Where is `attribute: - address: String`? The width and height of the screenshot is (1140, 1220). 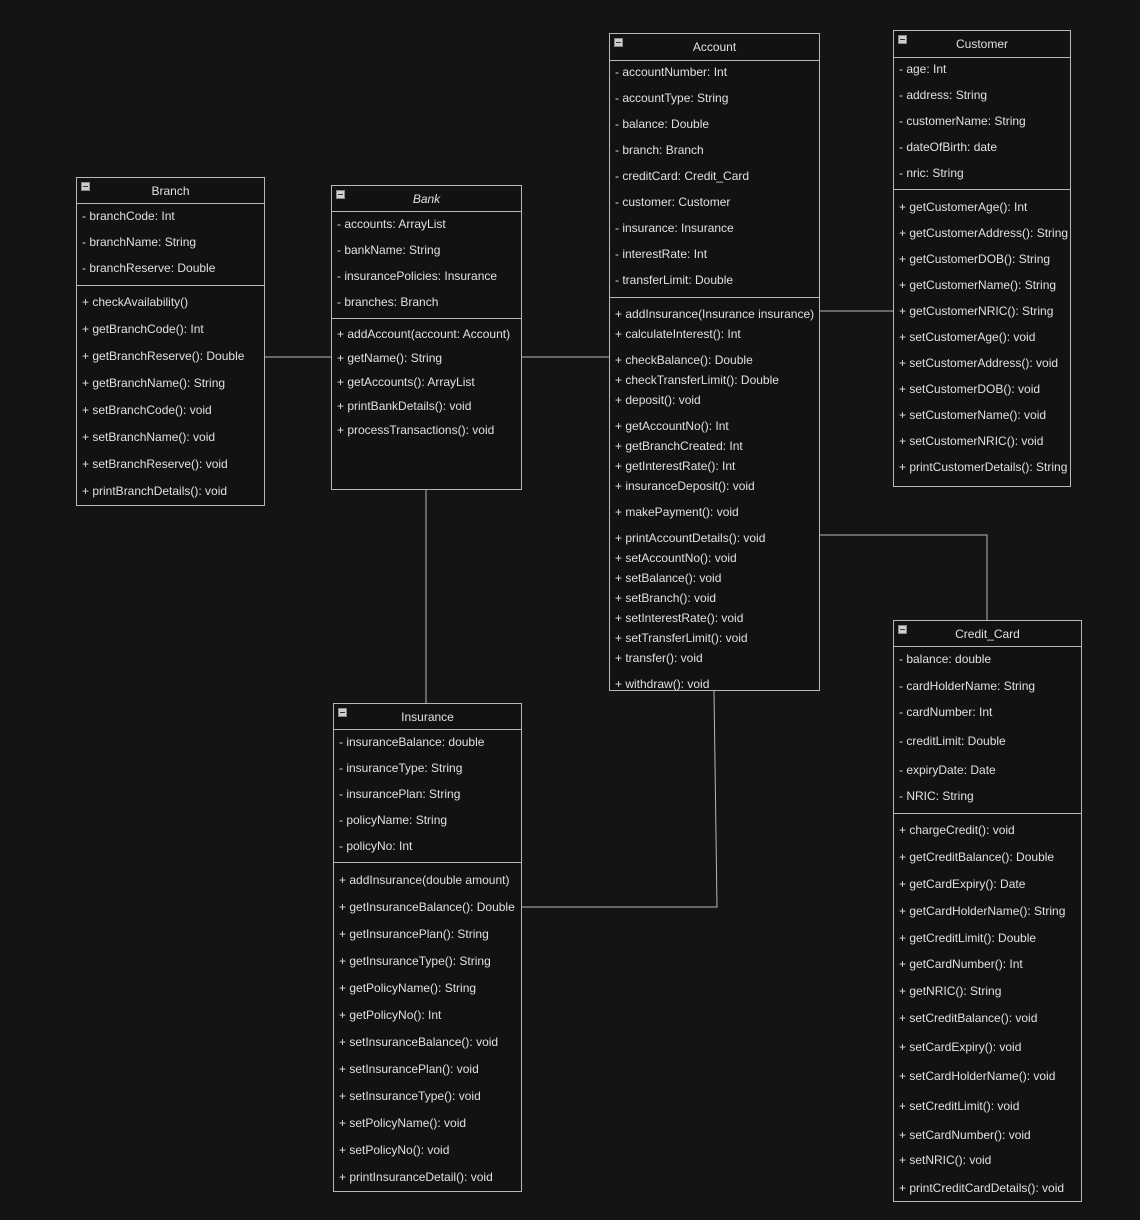 attribute: - address: String is located at coordinates (943, 95).